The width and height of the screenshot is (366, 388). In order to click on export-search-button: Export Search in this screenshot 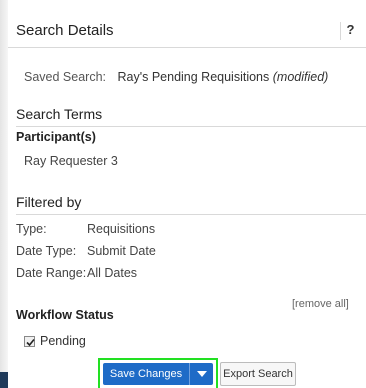, I will do `click(258, 374)`.